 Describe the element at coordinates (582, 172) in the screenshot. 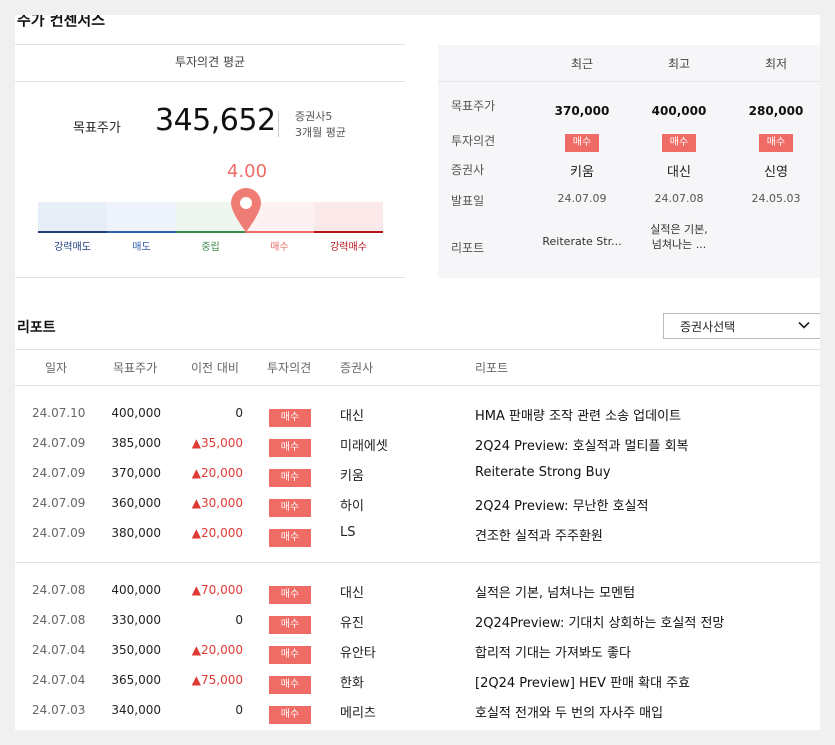

I see `recent-broker: 키움` at that location.